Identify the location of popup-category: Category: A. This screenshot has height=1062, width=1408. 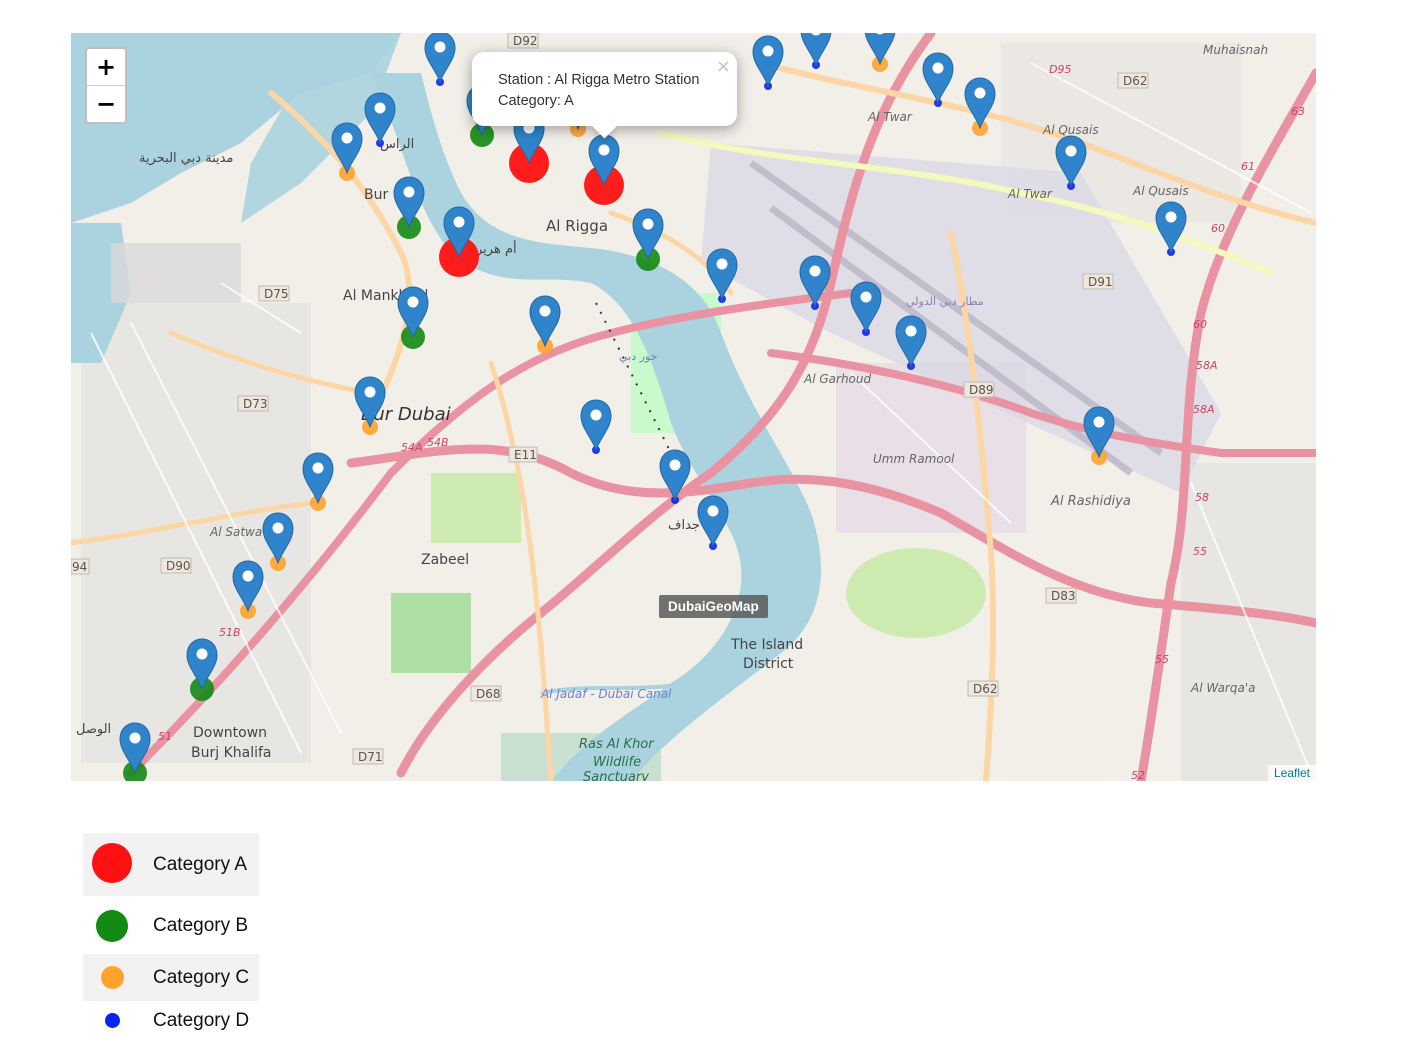
(536, 101).